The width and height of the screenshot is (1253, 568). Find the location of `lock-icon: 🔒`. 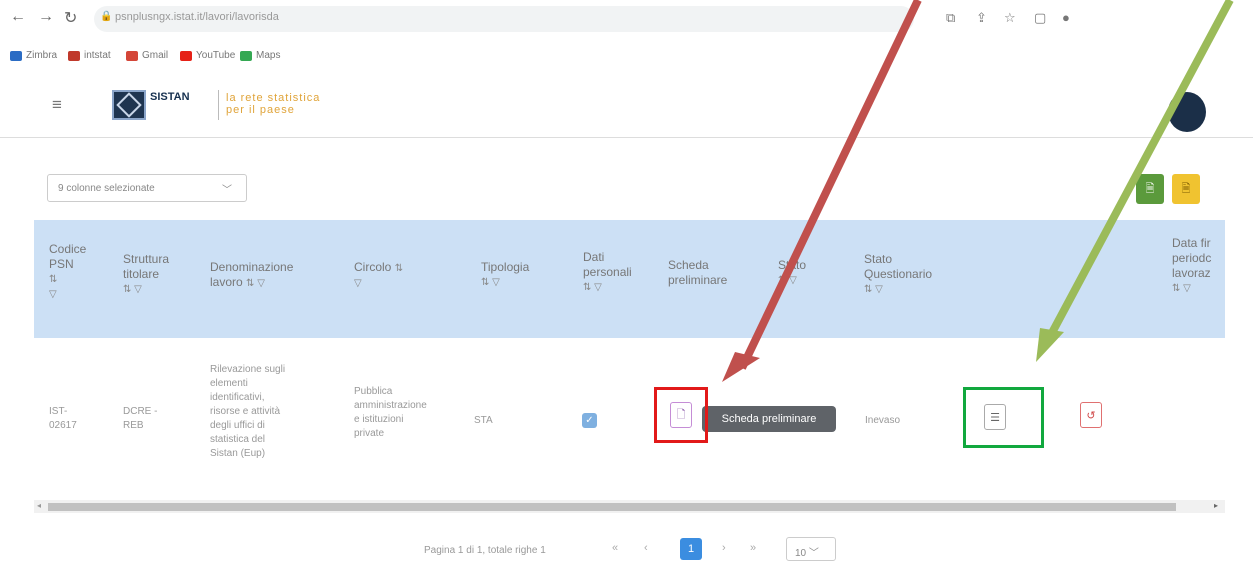

lock-icon: 🔒 is located at coordinates (106, 16).